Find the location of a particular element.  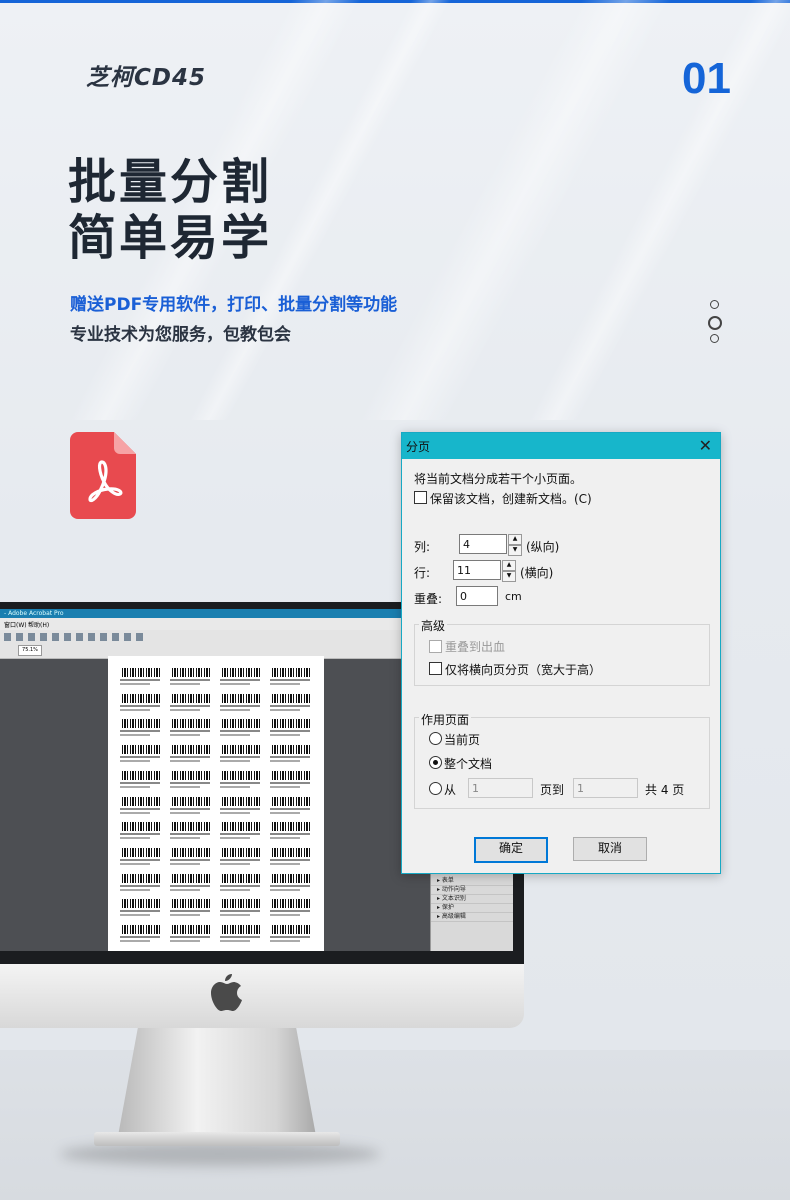

app-title: - Adobe Acrobat Pro is located at coordinates (34, 613).